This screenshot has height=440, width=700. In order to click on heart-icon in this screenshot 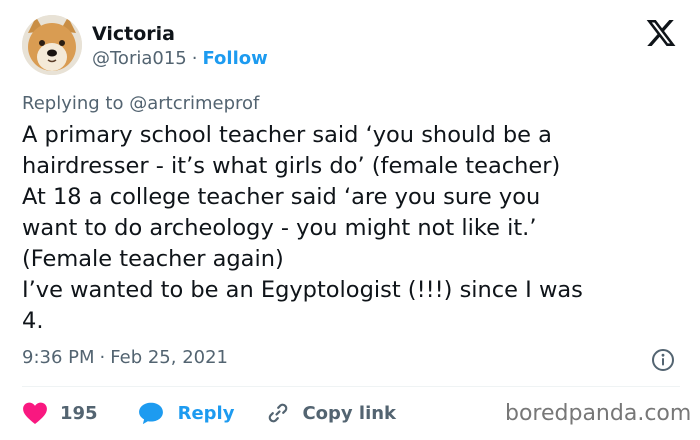, I will do `click(35, 413)`.